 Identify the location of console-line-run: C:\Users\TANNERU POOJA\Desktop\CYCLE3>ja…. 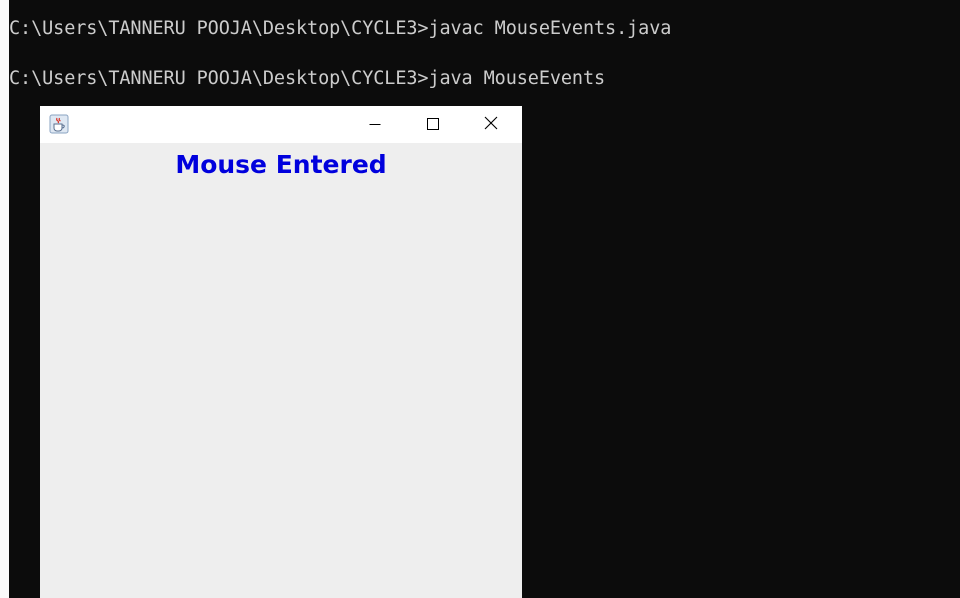
(307, 78).